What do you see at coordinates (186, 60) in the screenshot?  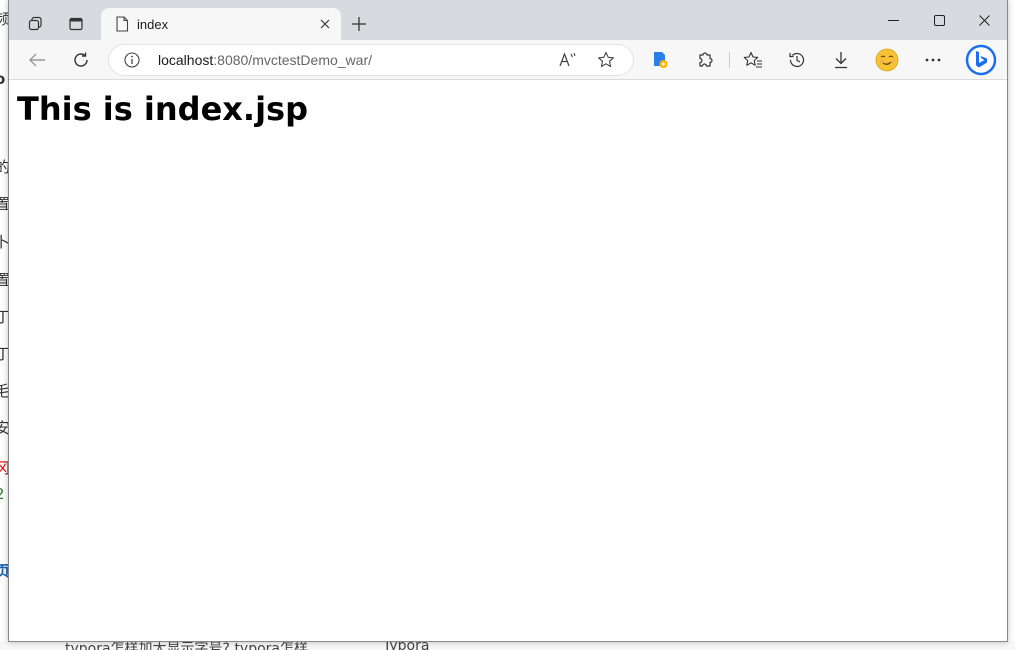 I see `url-host: localhost` at bounding box center [186, 60].